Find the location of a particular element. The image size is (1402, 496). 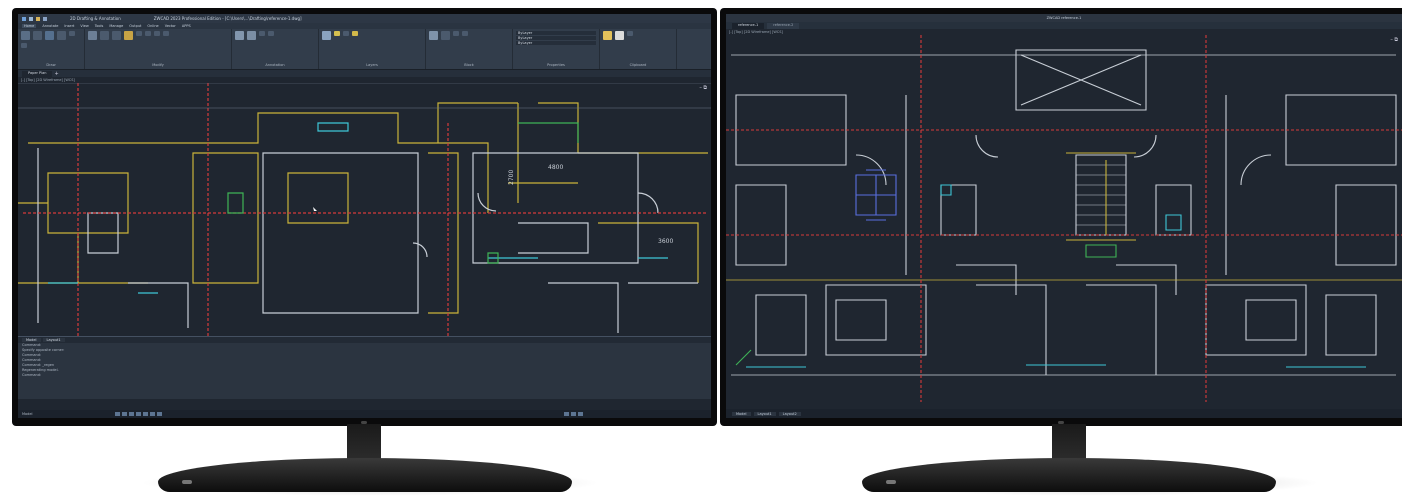

mirror-icon is located at coordinates (128, 35).